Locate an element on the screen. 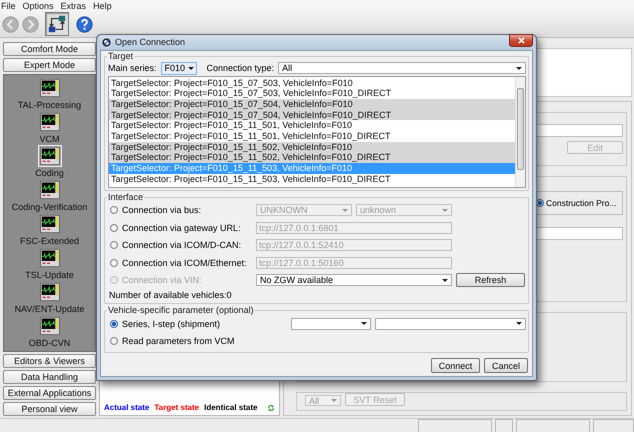  scrollbar-thumb is located at coordinates (520, 129).